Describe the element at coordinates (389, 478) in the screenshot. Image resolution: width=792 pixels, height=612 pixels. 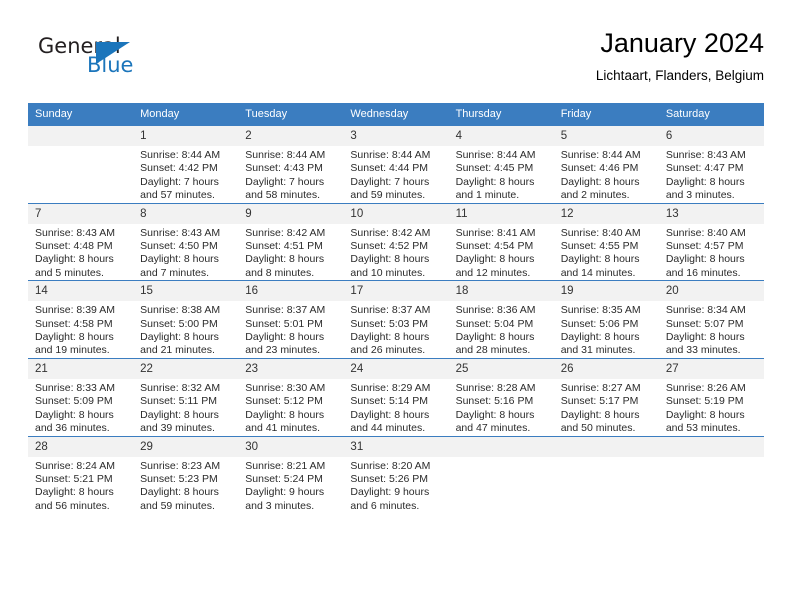
I see `sunset-text: Sunset: 5:26 PM` at that location.